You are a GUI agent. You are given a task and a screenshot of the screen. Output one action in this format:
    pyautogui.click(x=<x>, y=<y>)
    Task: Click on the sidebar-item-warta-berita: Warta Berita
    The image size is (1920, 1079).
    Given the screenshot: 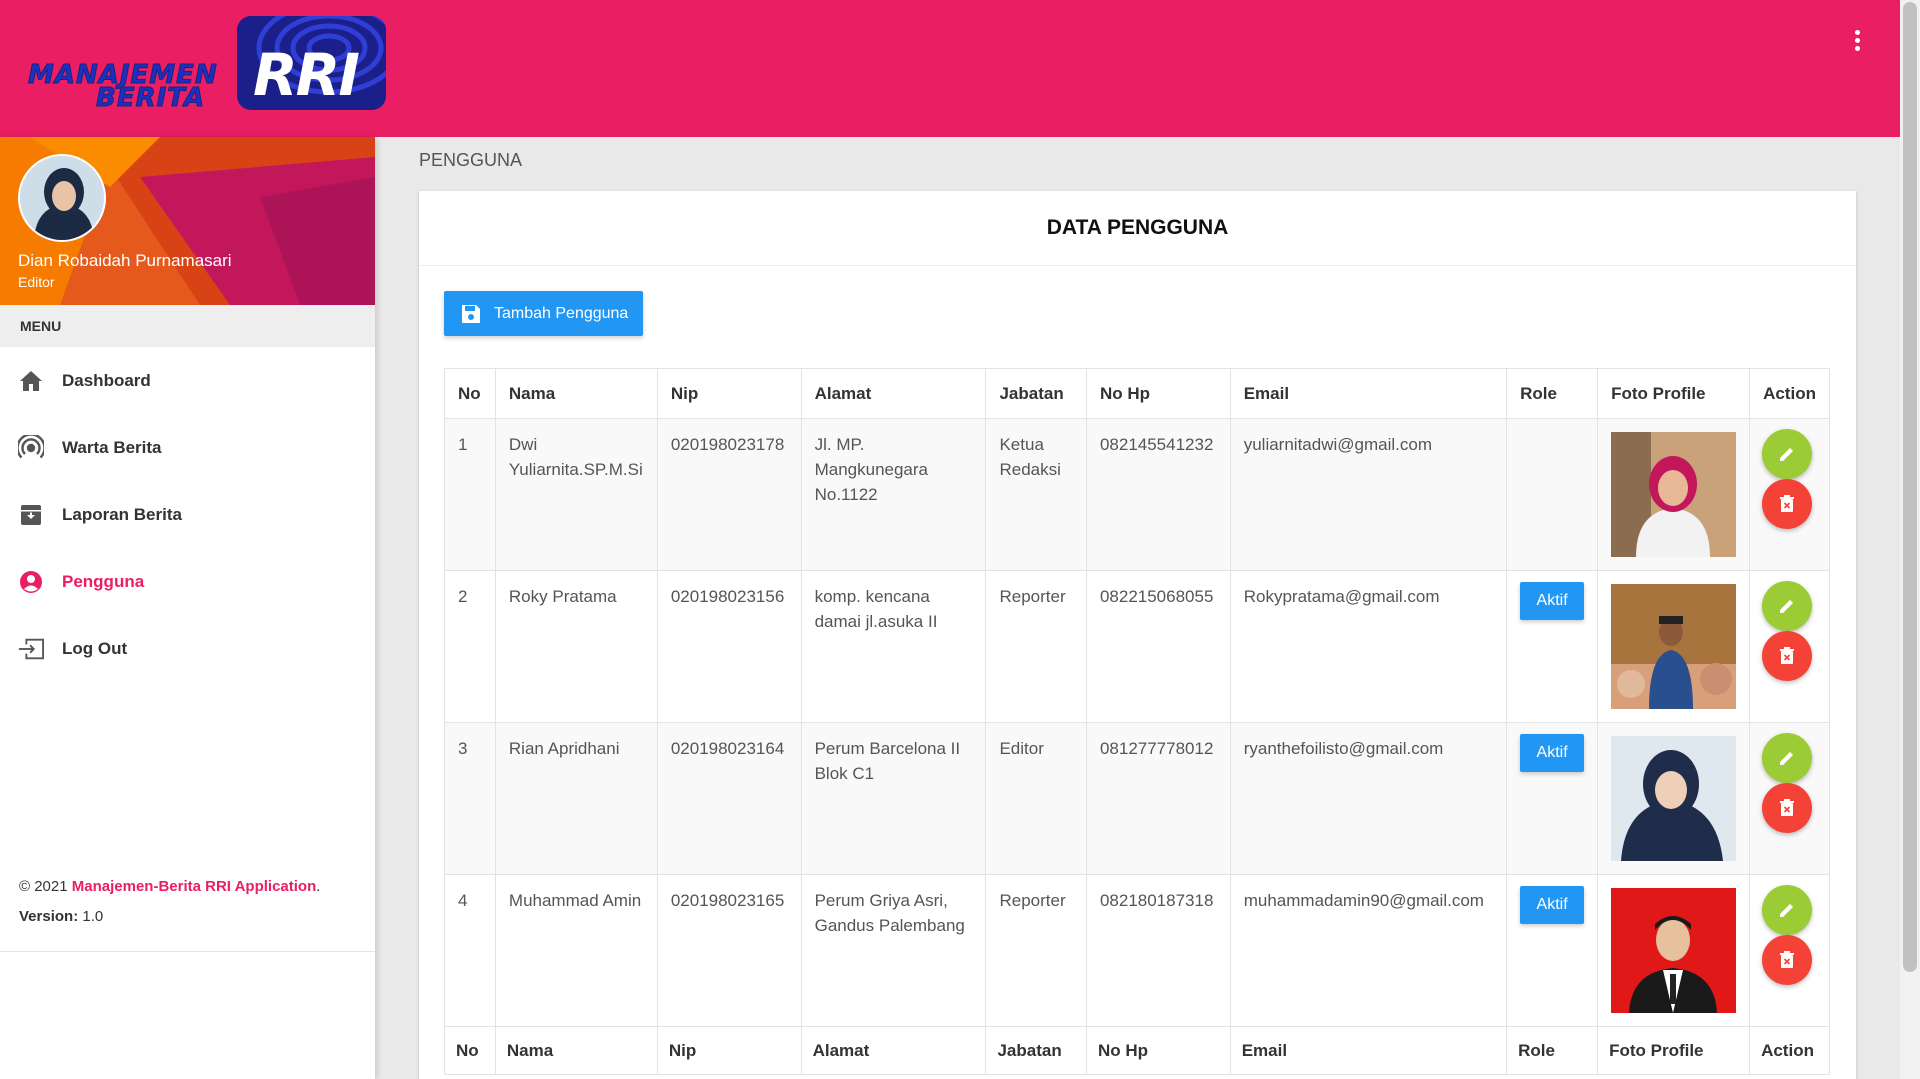 What is the action you would take?
    pyautogui.click(x=187, y=447)
    